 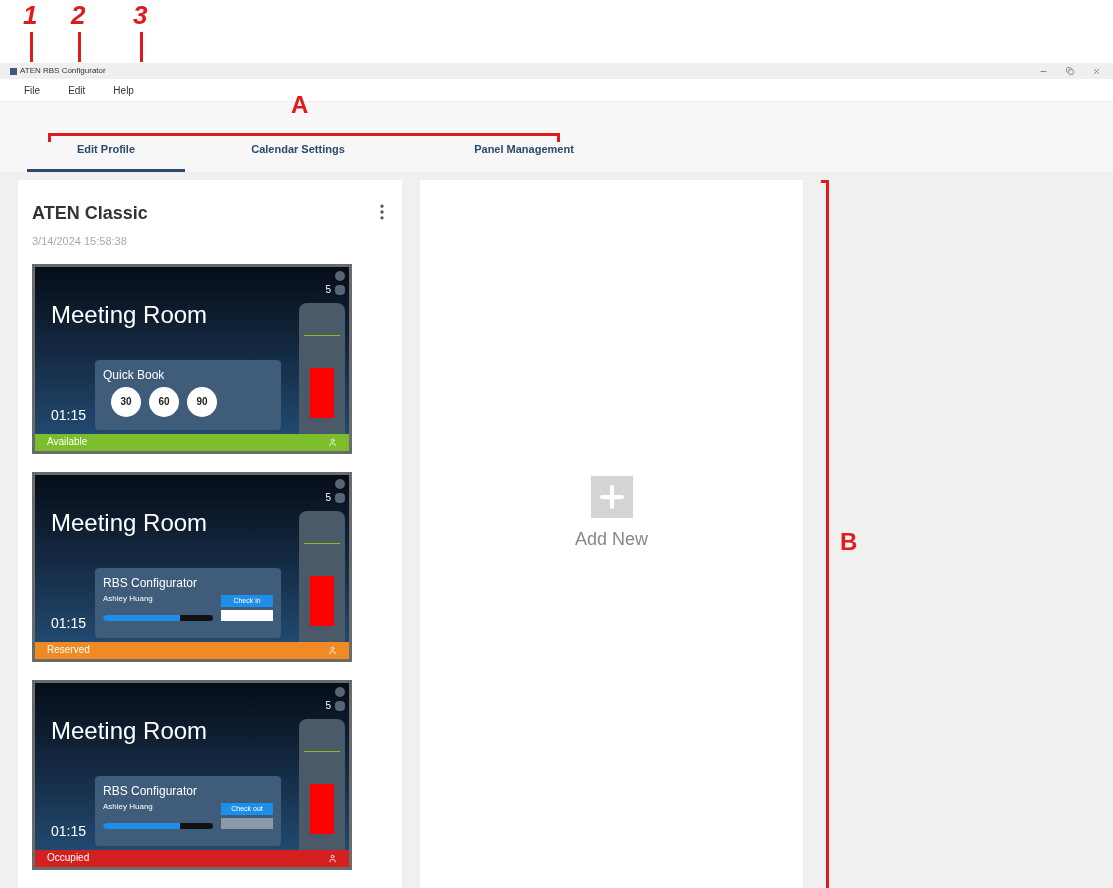 I want to click on menu-item: File, so click(x=32, y=90).